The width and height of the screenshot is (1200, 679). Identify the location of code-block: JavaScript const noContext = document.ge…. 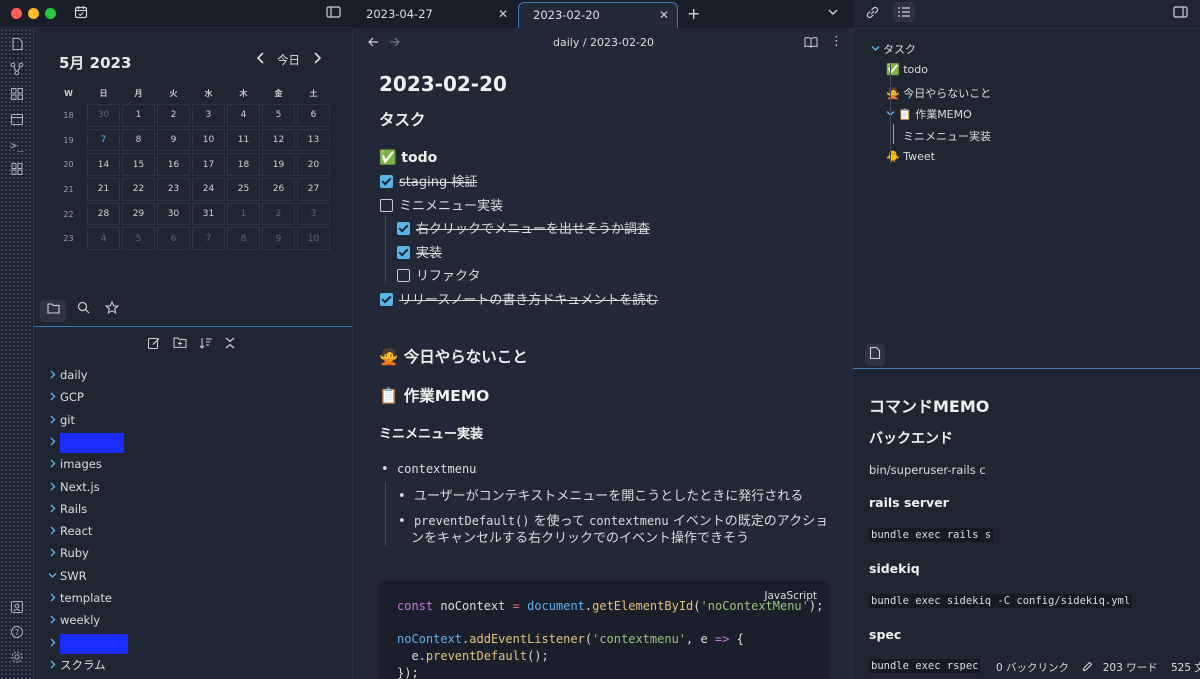
(604, 630).